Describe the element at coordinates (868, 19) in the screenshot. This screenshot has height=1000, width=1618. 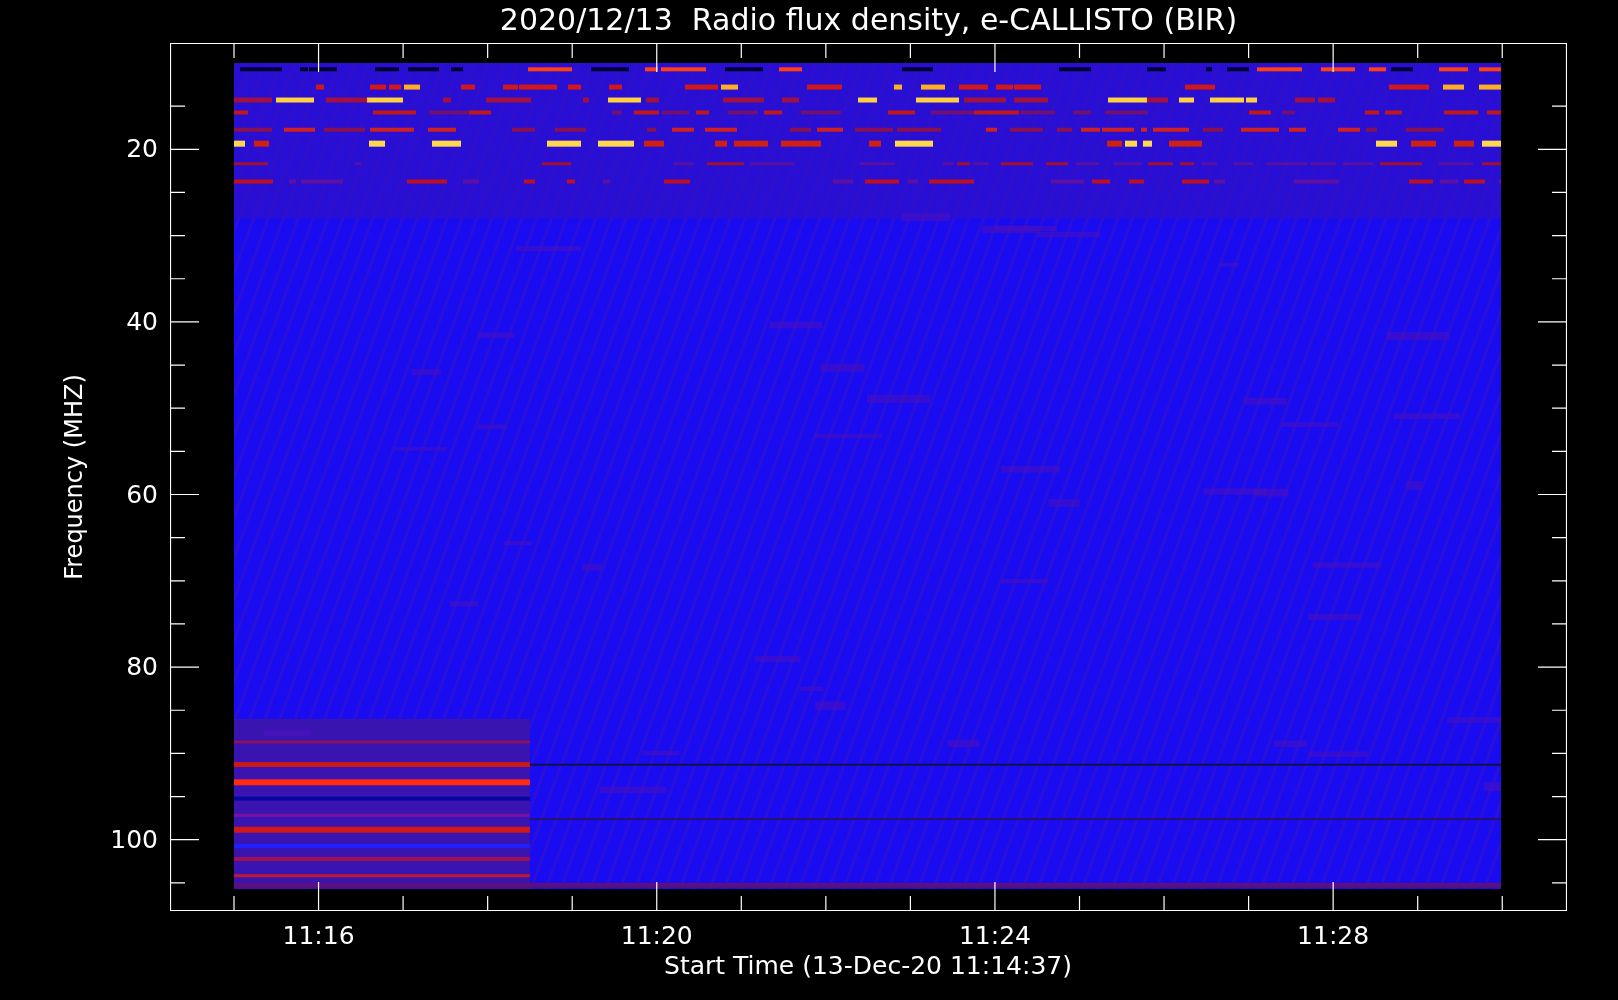
I see `chart-title: 2020/12/13 Radio flux density, e-CALLISTO (BIR)` at that location.